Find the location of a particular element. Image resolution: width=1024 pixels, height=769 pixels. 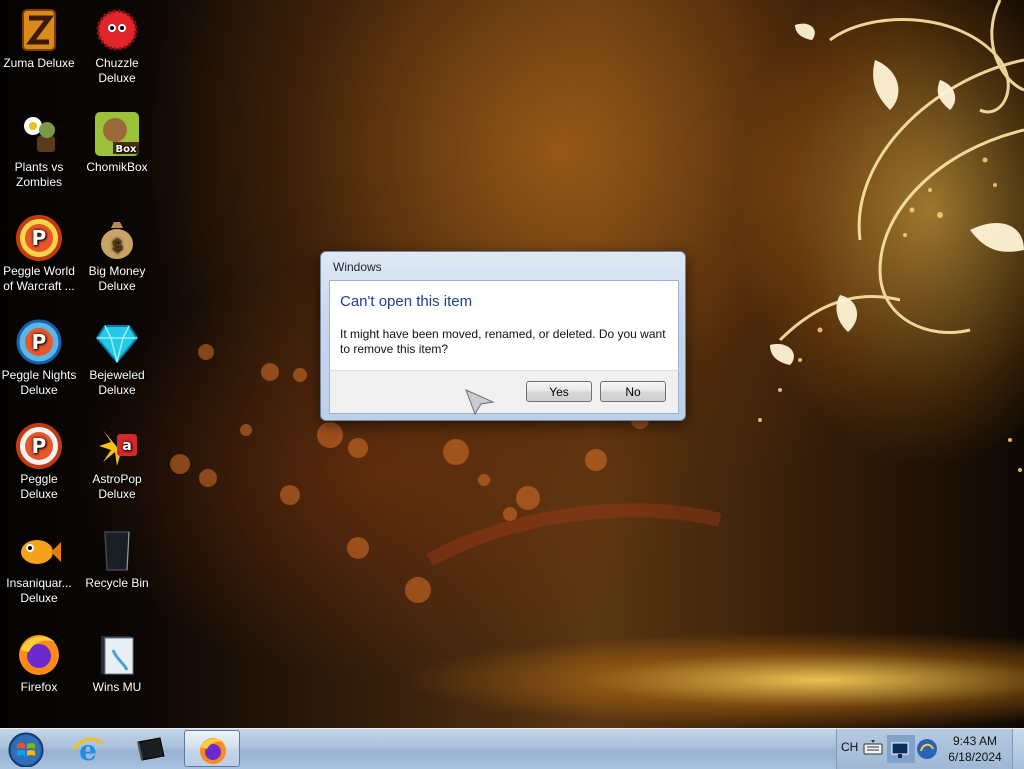

taskbar-item-internet-explorer: e is located at coordinates (88, 748).